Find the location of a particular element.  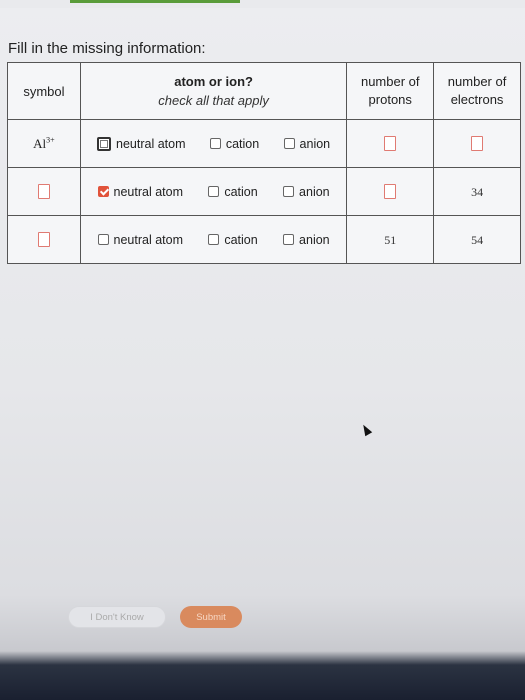

electrons-value: 54 is located at coordinates (477, 239).